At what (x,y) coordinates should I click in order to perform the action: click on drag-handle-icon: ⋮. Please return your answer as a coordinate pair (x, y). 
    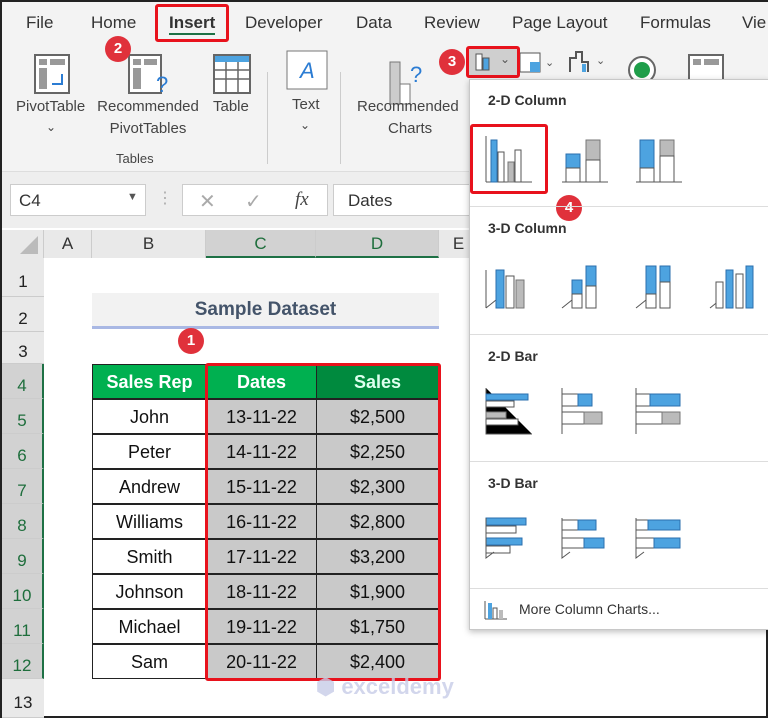
    Looking at the image, I should click on (165, 198).